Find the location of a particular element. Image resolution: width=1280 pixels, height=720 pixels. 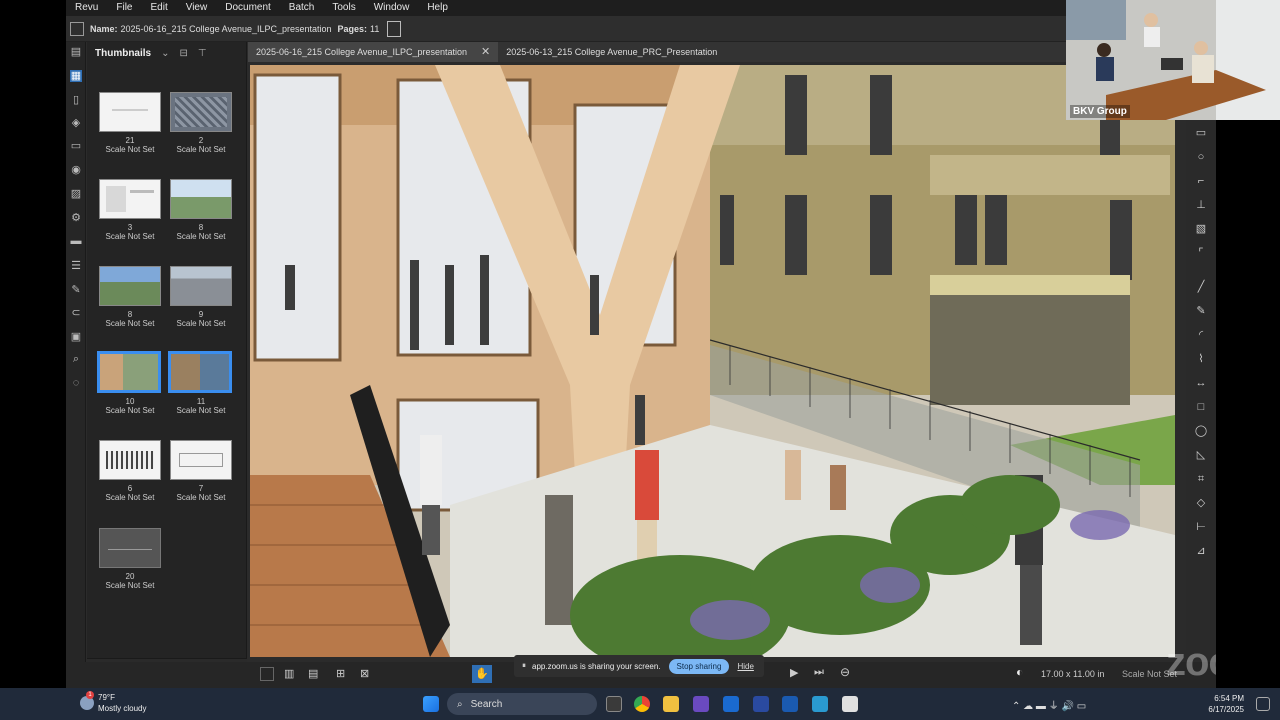

callout-icon: ⌐ is located at coordinates (1201, 181).